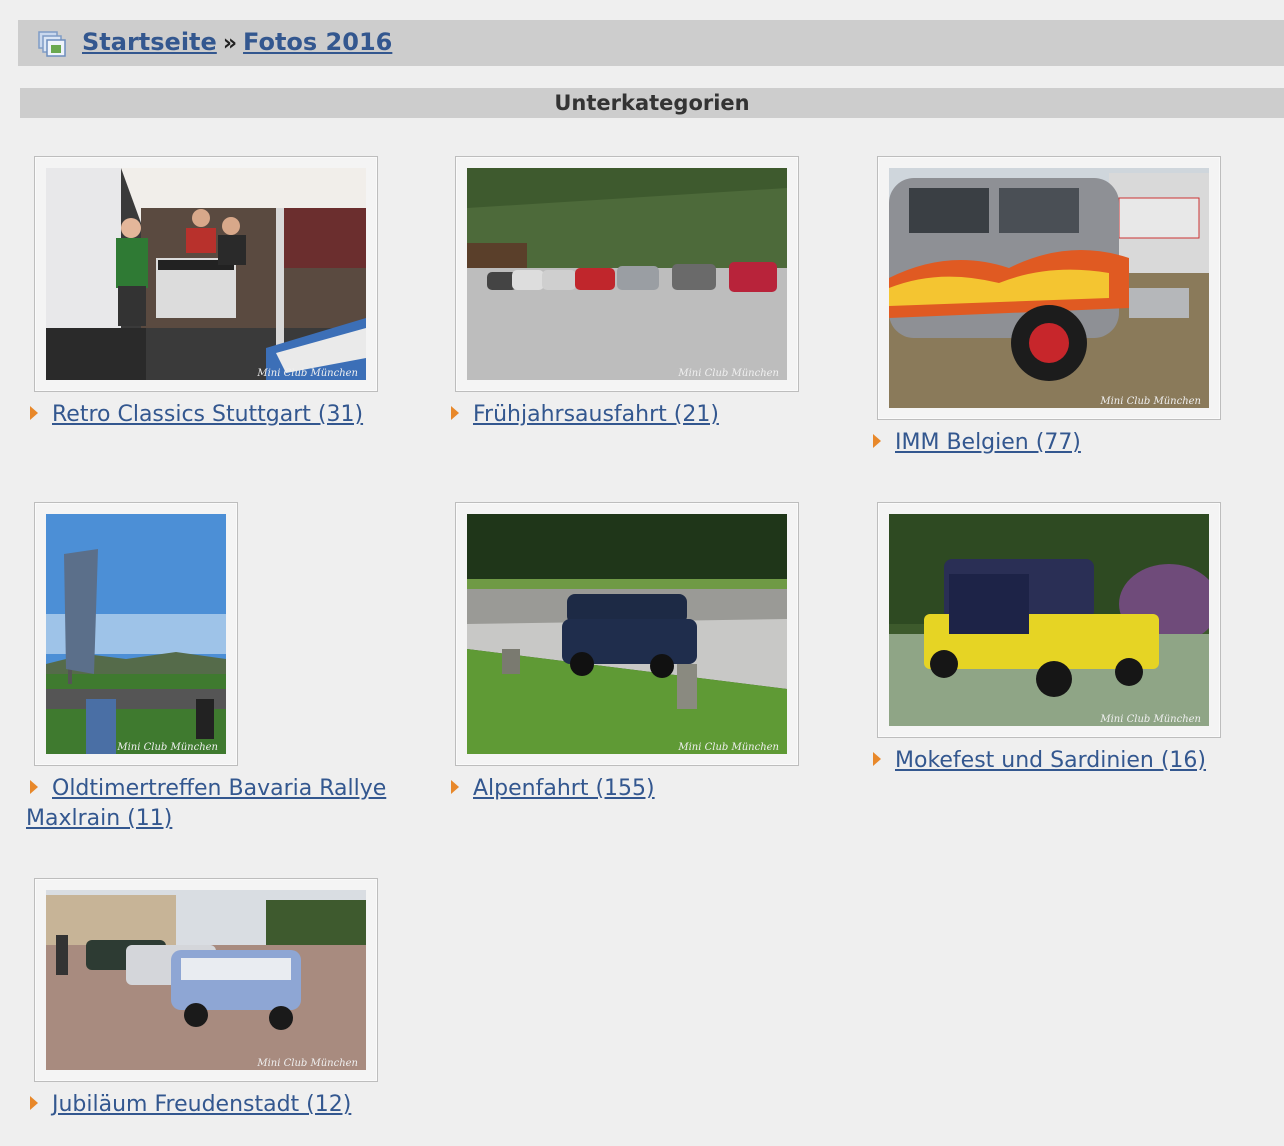 Image resolution: width=1284 pixels, height=1146 pixels. What do you see at coordinates (652, 103) in the screenshot?
I see `subcategories-header: Unterkategorien` at bounding box center [652, 103].